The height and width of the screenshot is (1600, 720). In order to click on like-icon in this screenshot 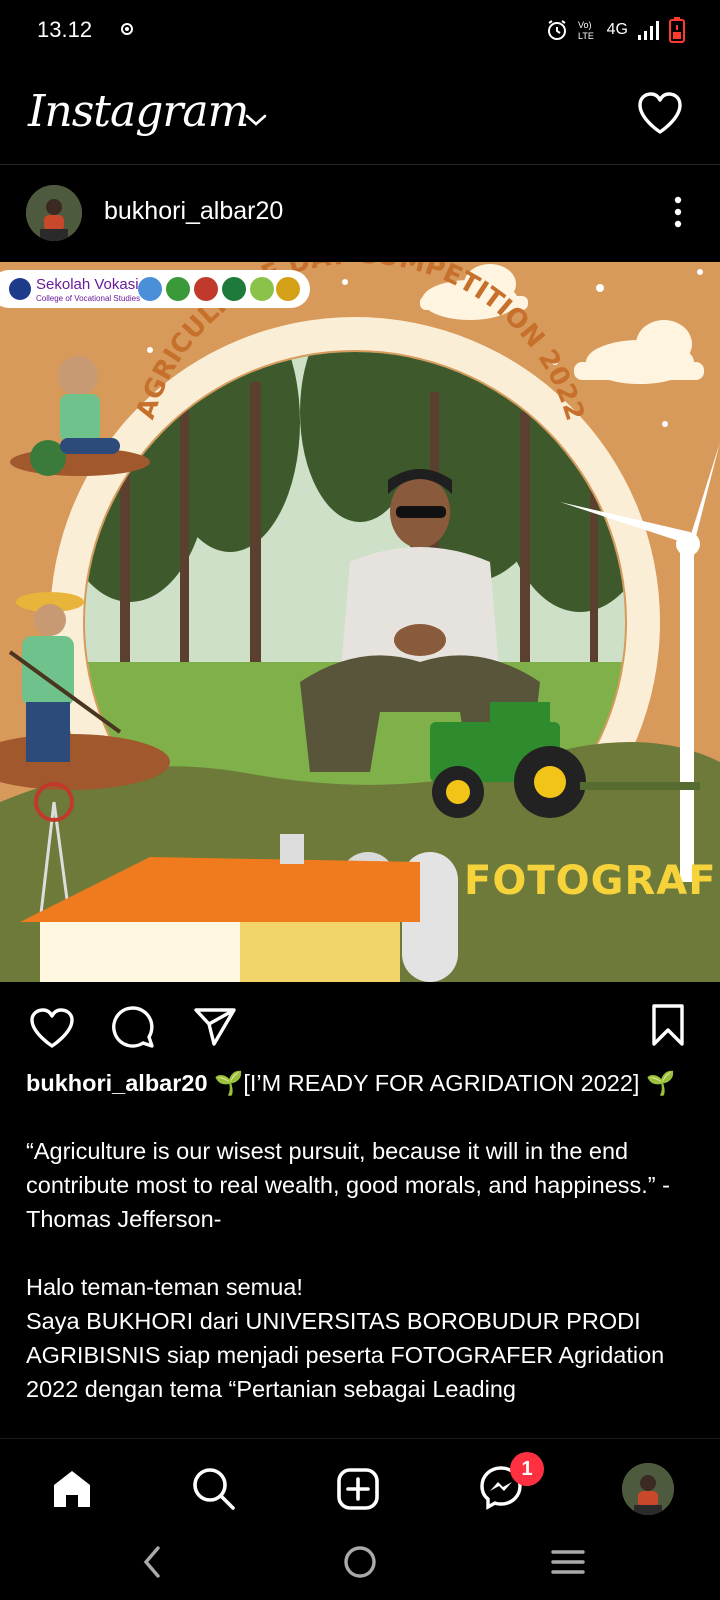, I will do `click(52, 1028)`.